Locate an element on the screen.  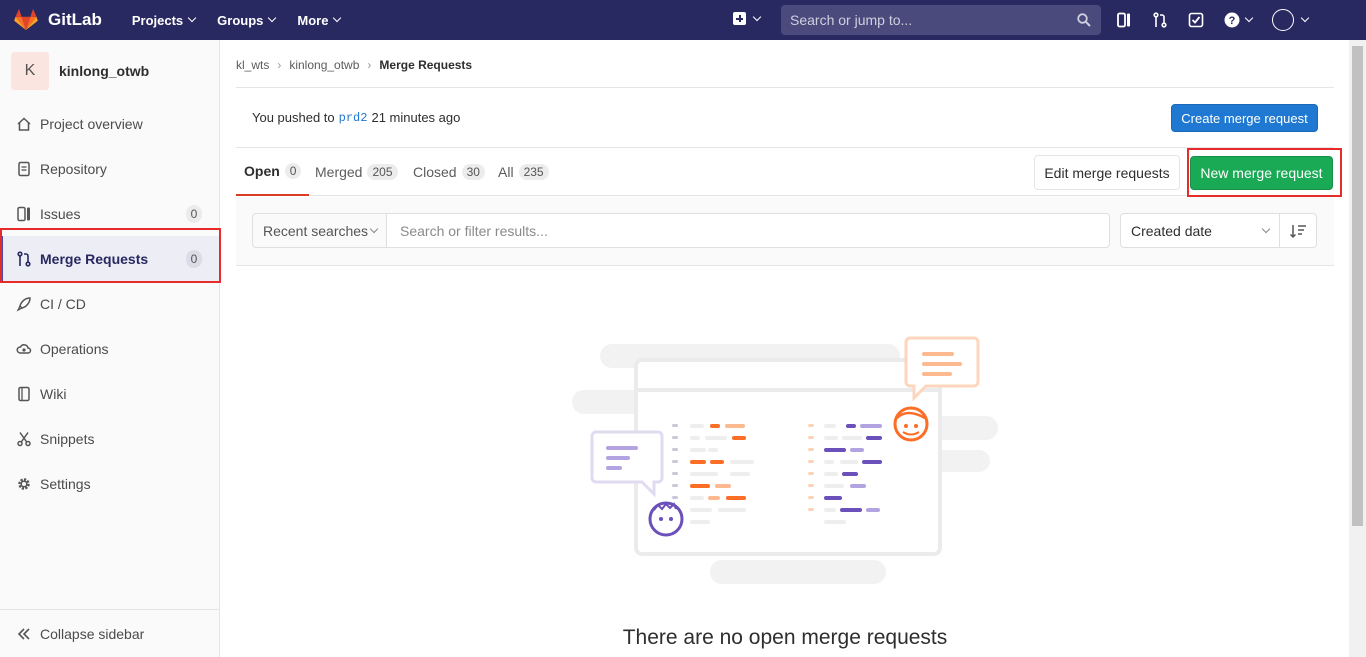
todos-shortcut is located at coordinates (1196, 20).